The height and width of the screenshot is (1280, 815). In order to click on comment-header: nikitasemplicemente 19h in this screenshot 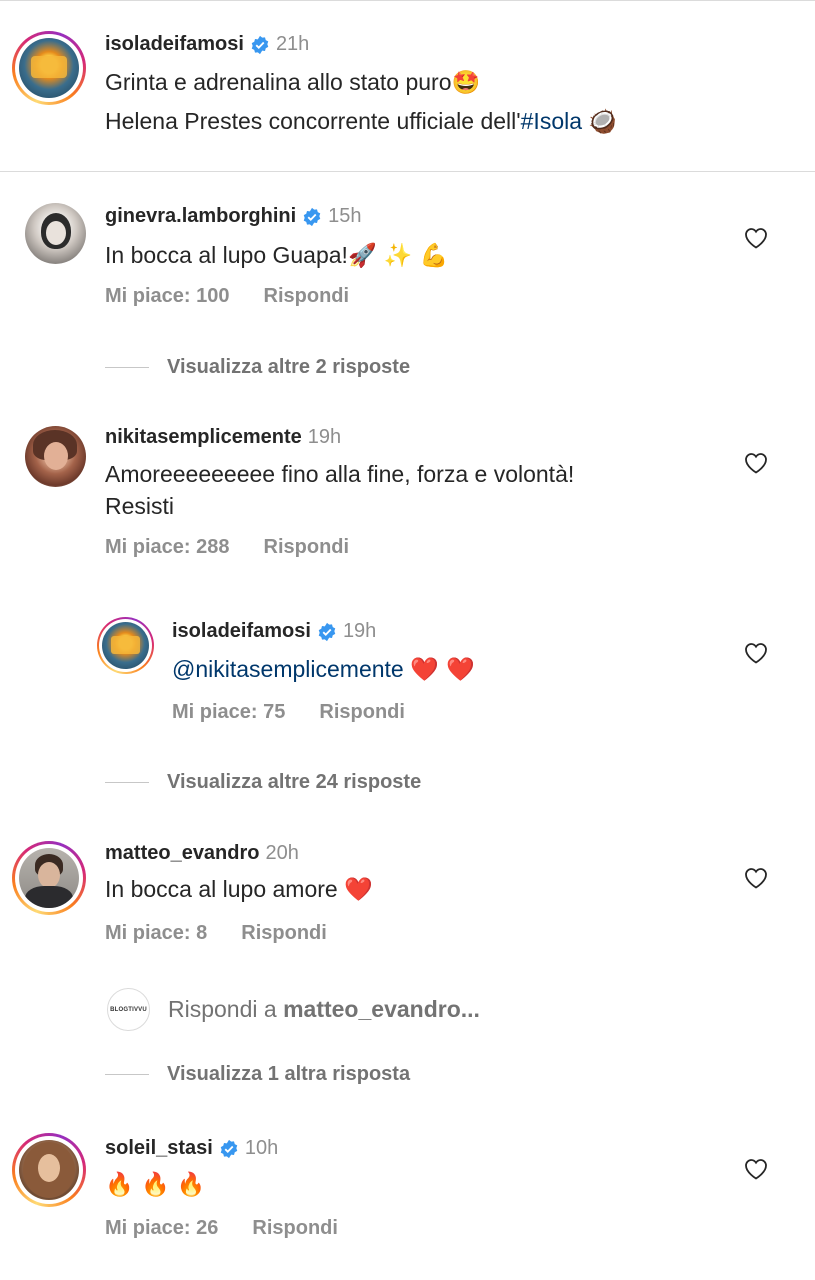, I will do `click(223, 437)`.